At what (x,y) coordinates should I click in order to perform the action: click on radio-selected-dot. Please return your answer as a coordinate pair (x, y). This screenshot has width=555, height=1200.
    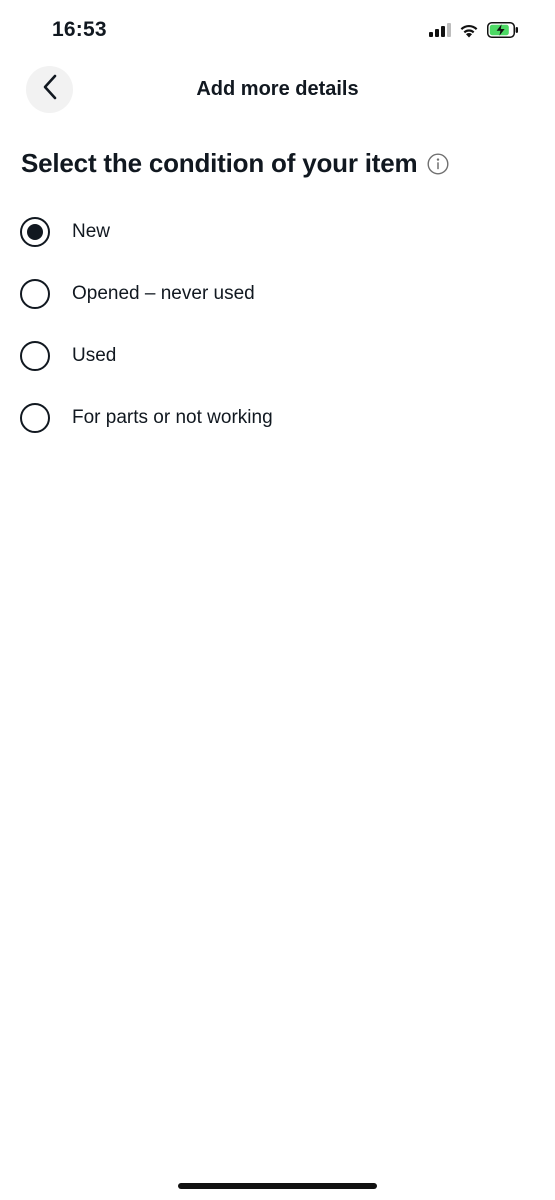
    Looking at the image, I should click on (35, 232).